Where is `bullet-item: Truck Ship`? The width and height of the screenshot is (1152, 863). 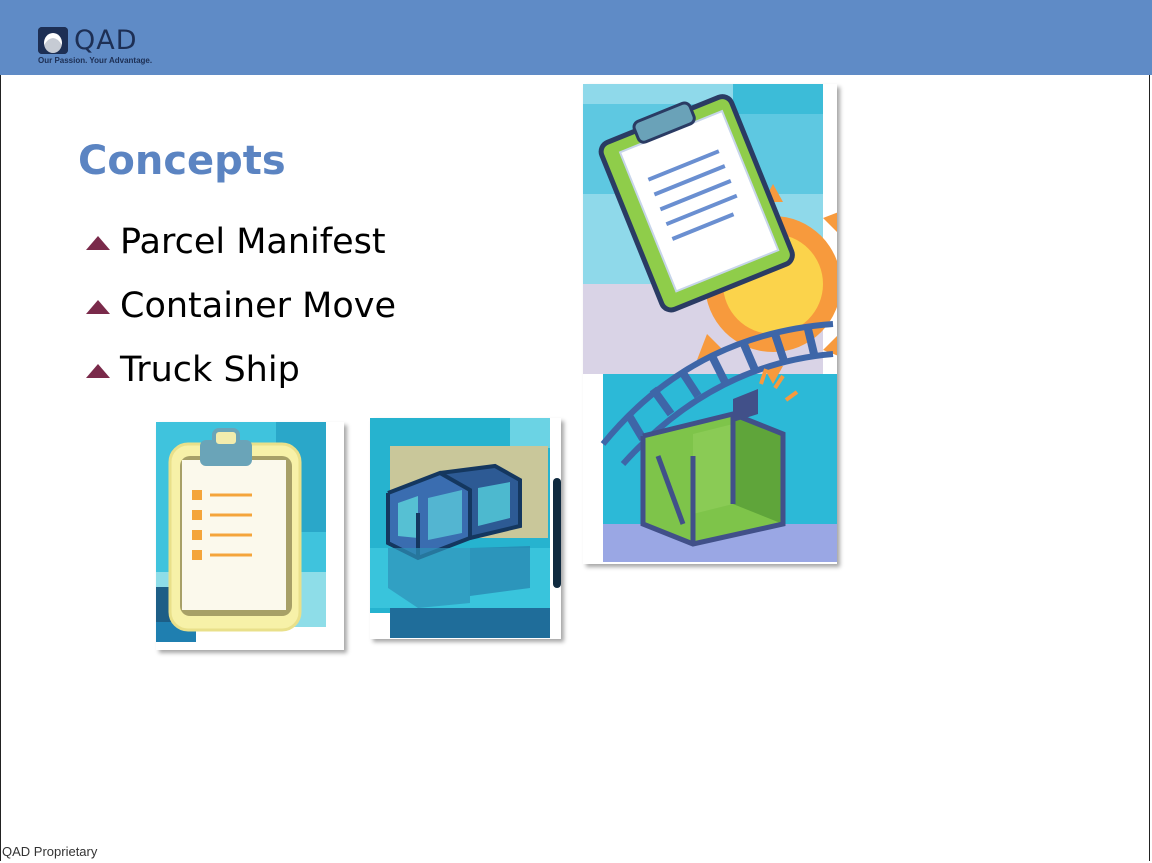 bullet-item: Truck Ship is located at coordinates (241, 370).